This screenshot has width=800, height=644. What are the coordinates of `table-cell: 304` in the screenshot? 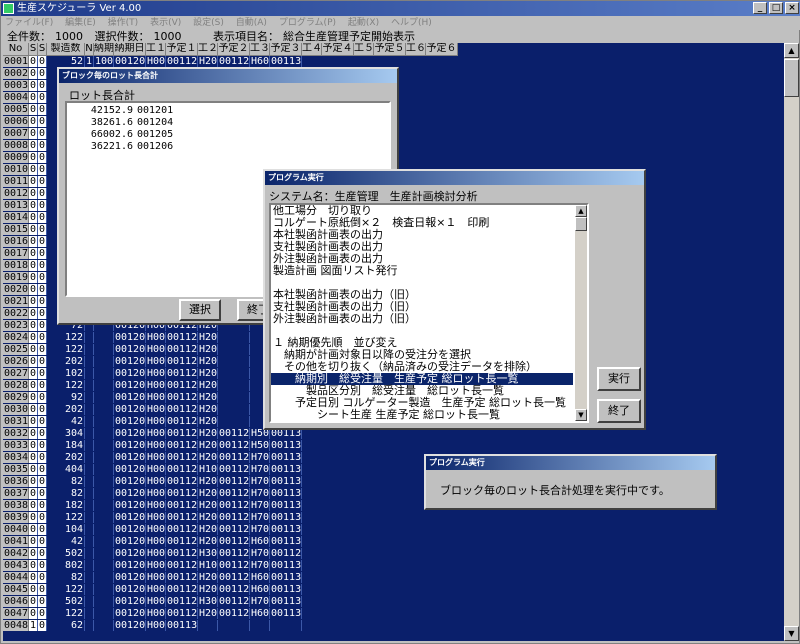 It's located at (66, 433).